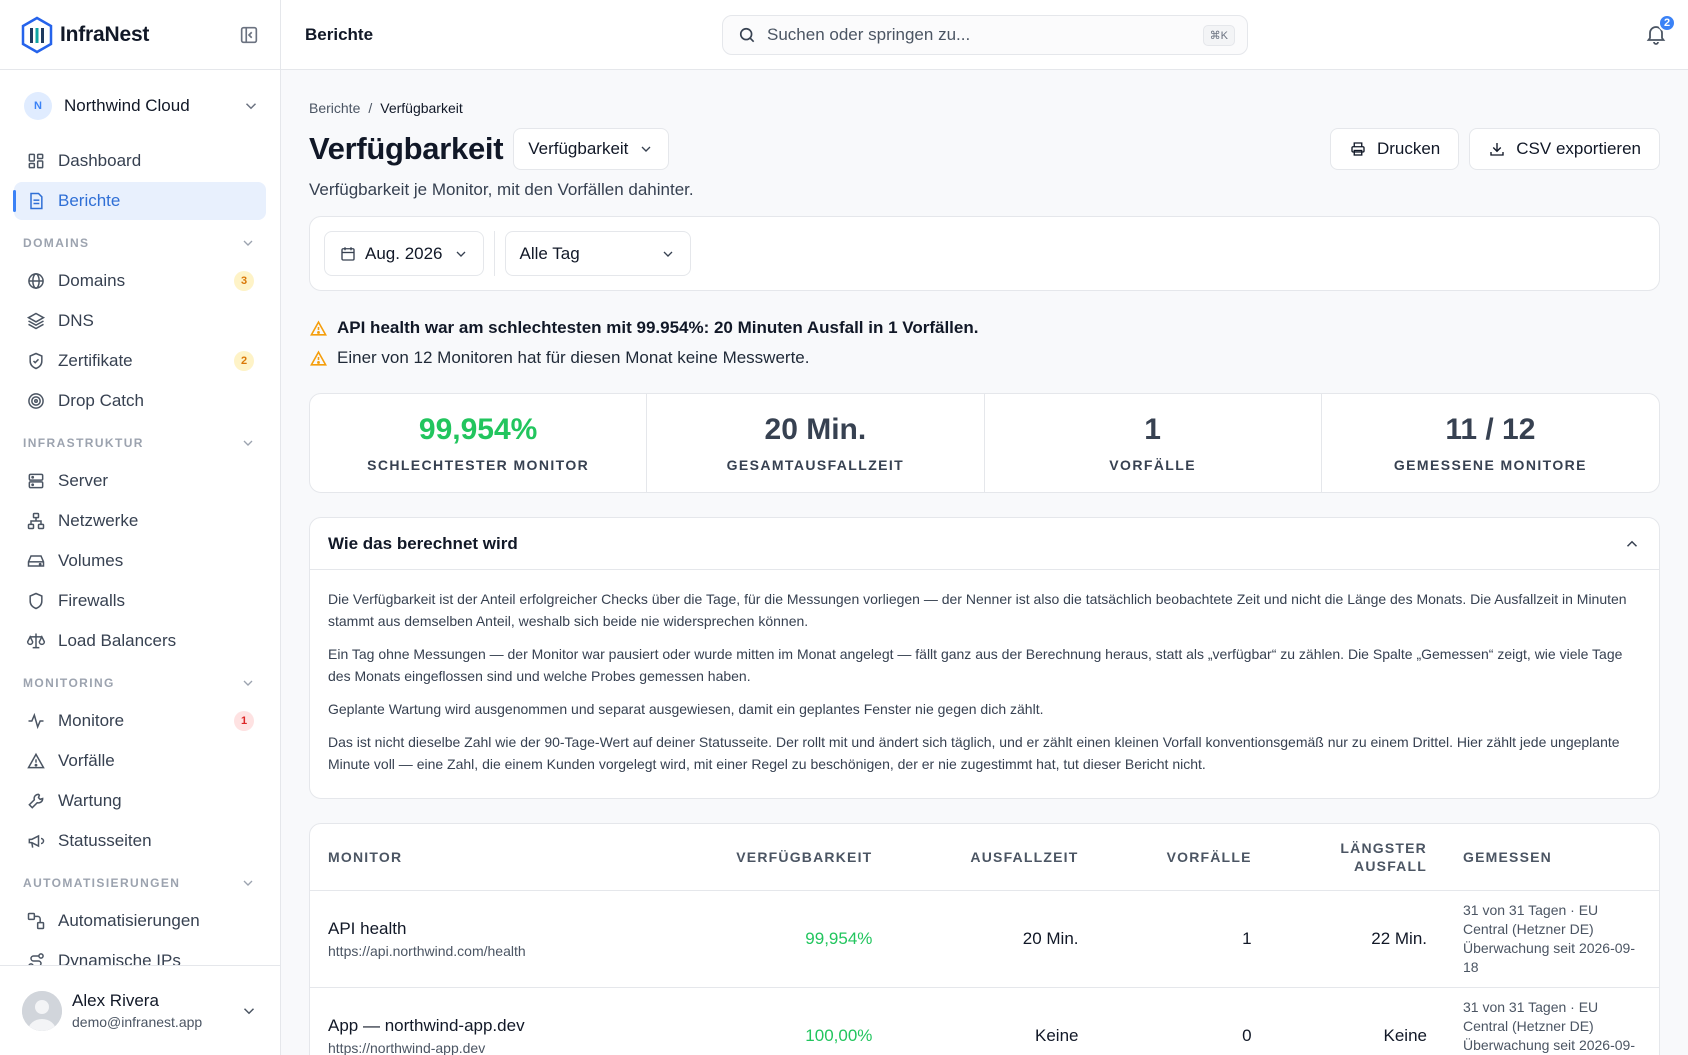 The width and height of the screenshot is (1688, 1055). What do you see at coordinates (339, 34) in the screenshot?
I see `topbar-title: Berichte` at bounding box center [339, 34].